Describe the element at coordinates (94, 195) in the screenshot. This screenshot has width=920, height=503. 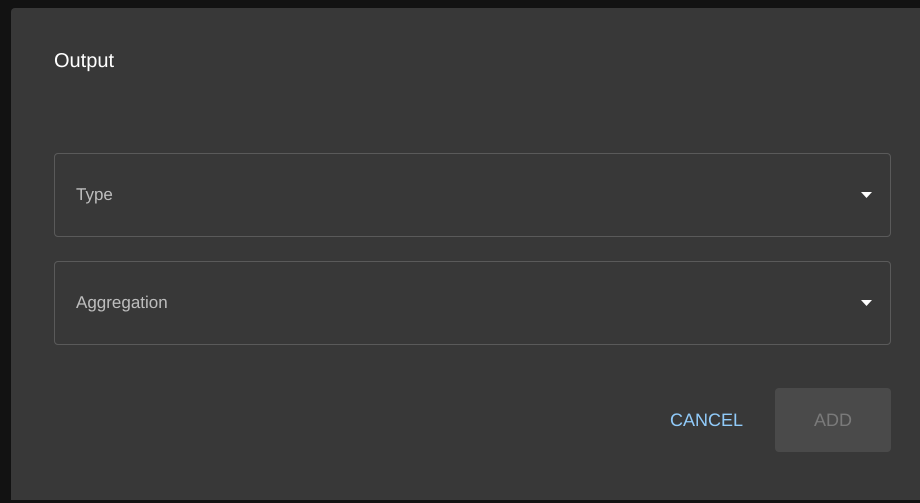
I see `field-label: Type` at that location.